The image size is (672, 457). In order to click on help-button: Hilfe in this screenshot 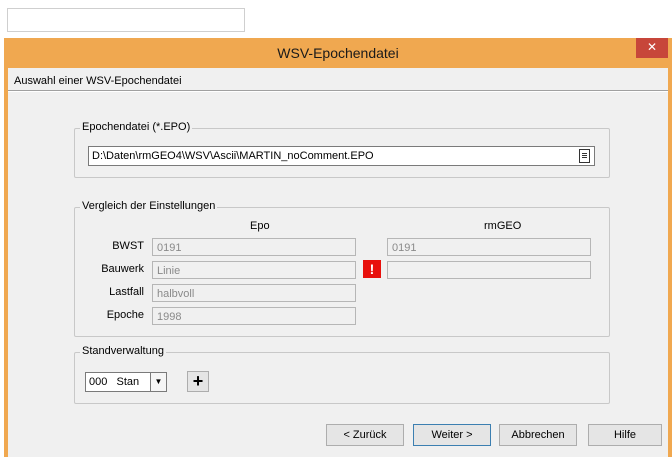, I will do `click(625, 435)`.